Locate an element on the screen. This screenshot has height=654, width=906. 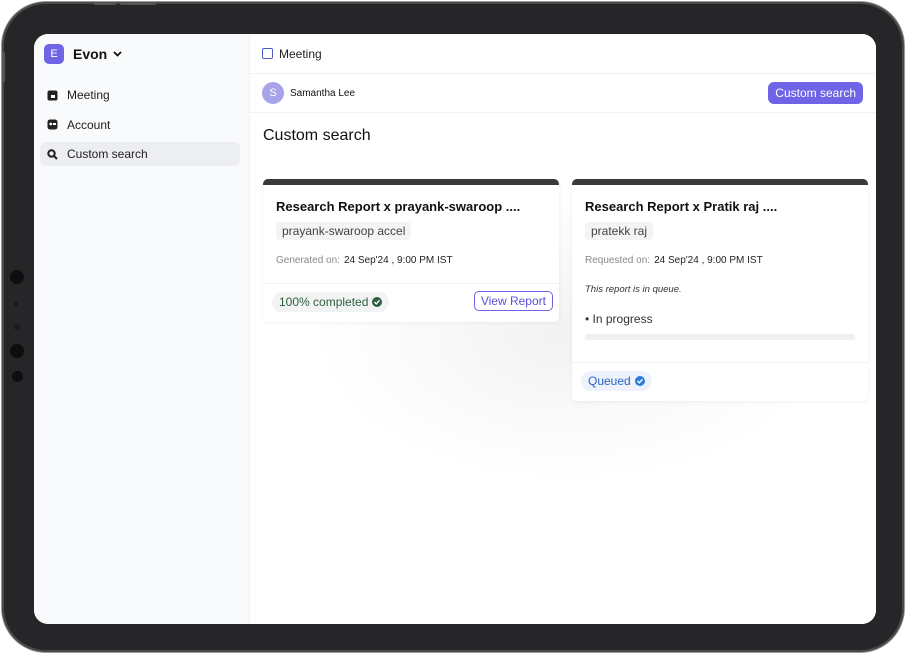
meta-label: Generated on: is located at coordinates (308, 260).